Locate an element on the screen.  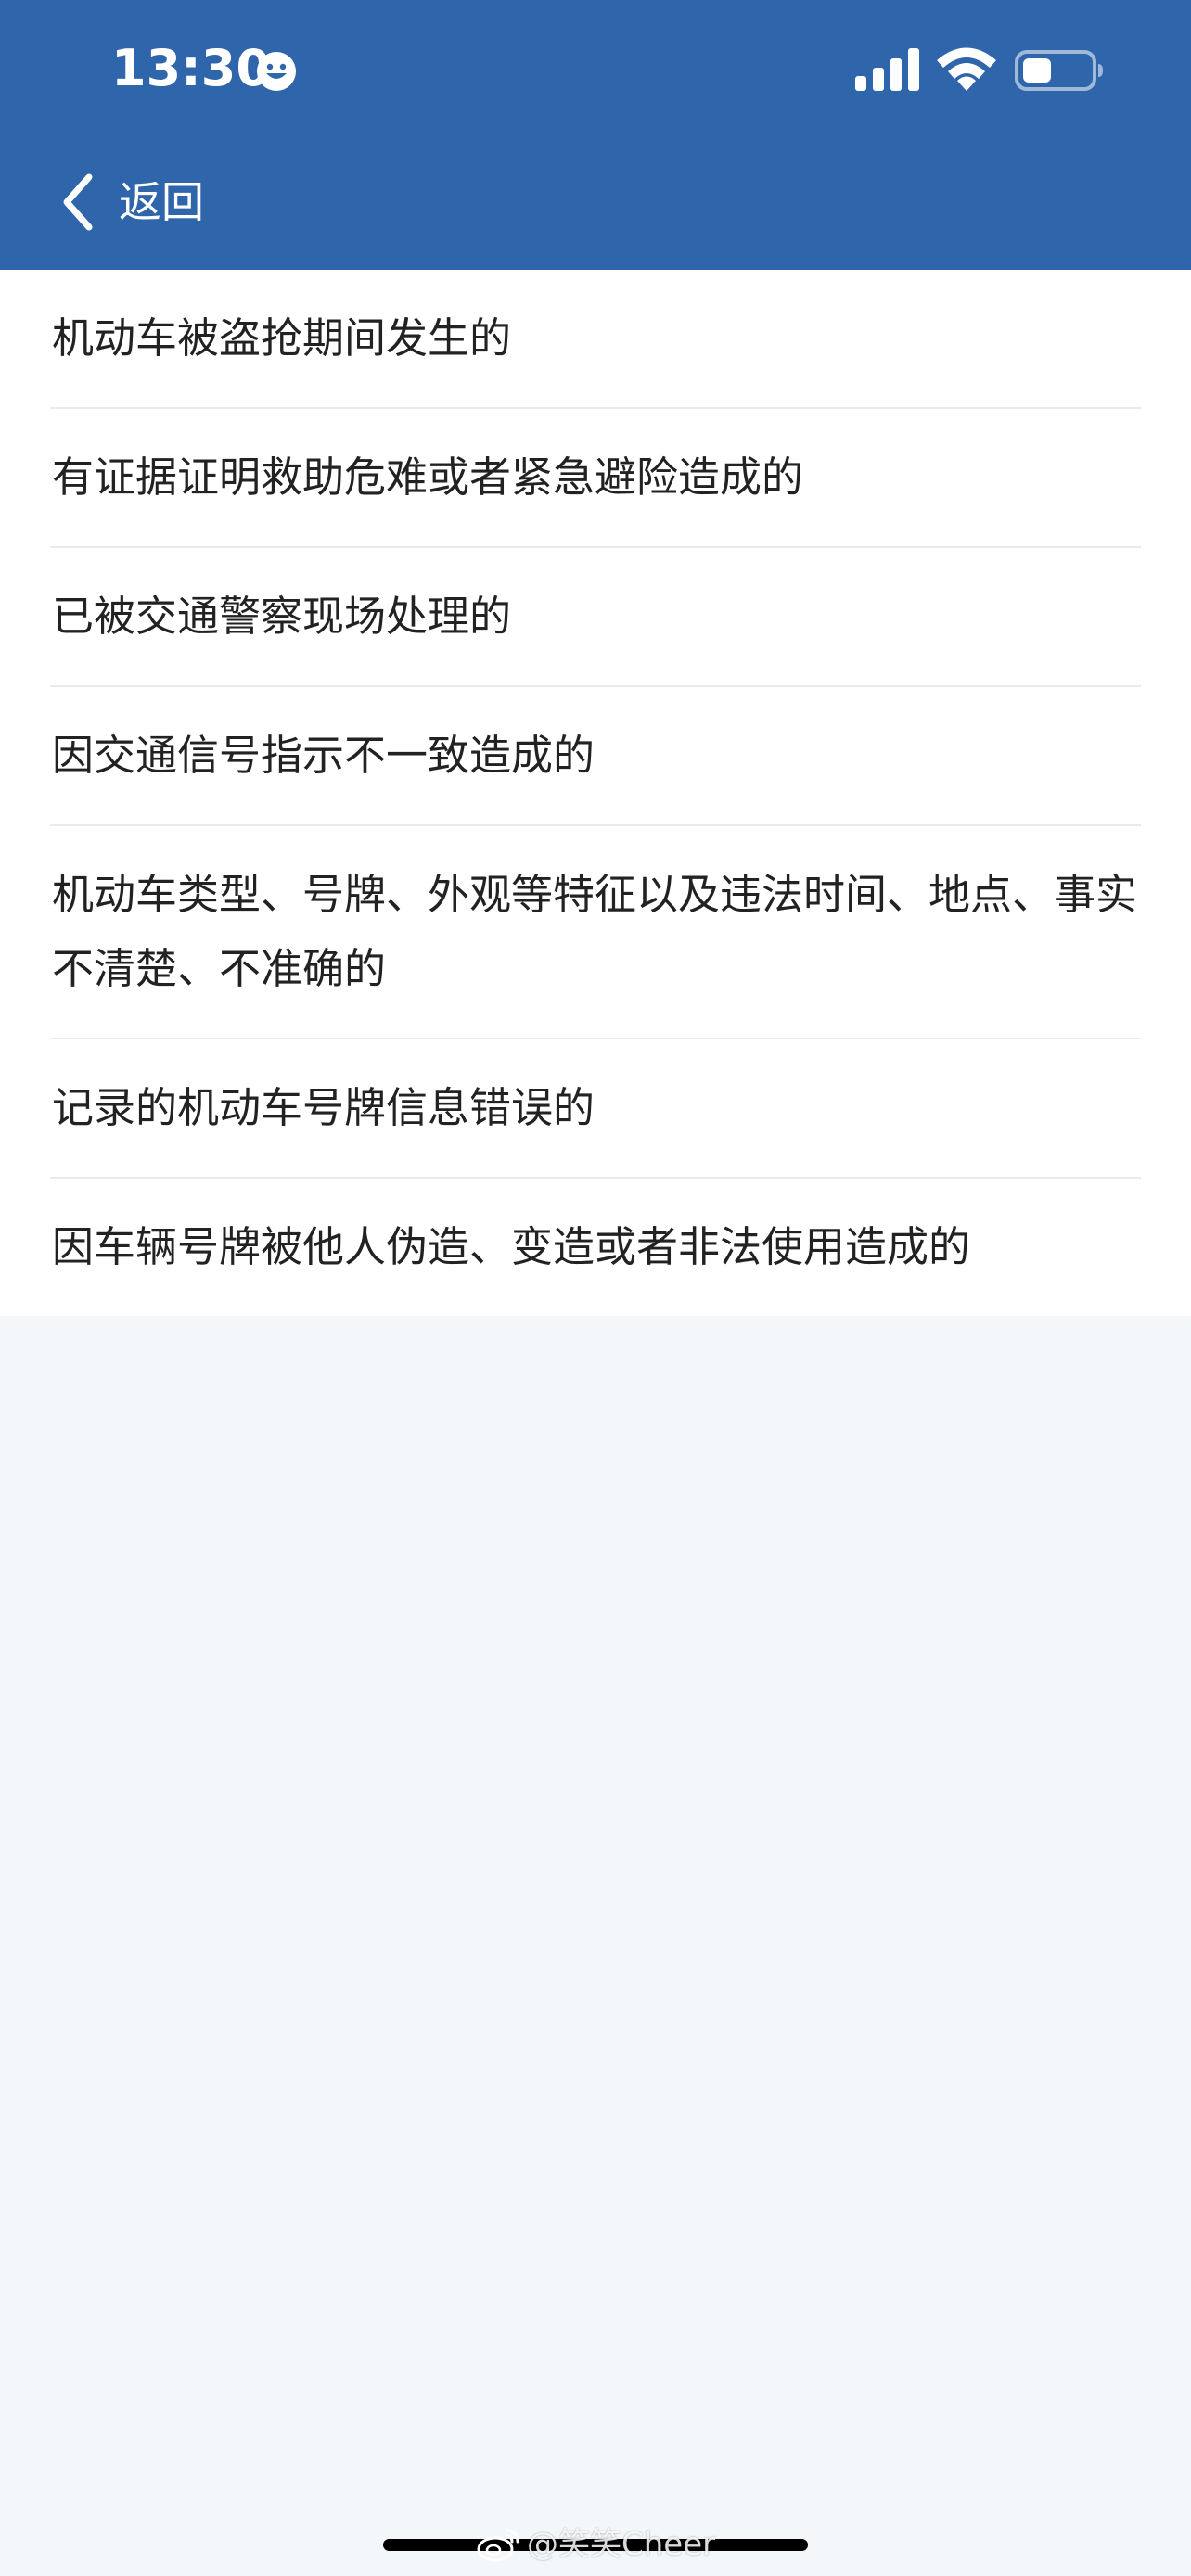
list-item: 因交通信号指示不一致造成的 is located at coordinates (595, 756).